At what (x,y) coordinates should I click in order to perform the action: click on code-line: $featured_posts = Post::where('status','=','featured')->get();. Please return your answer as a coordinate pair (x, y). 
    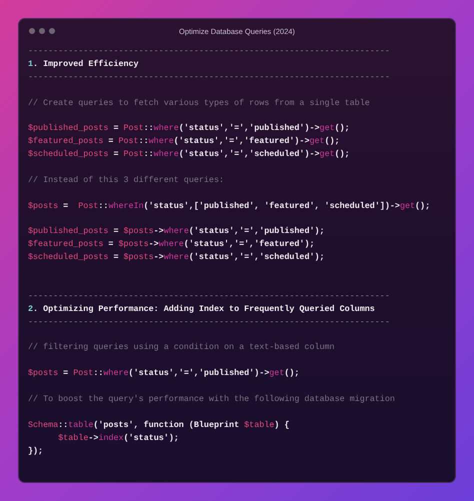
    Looking at the image, I should click on (184, 141).